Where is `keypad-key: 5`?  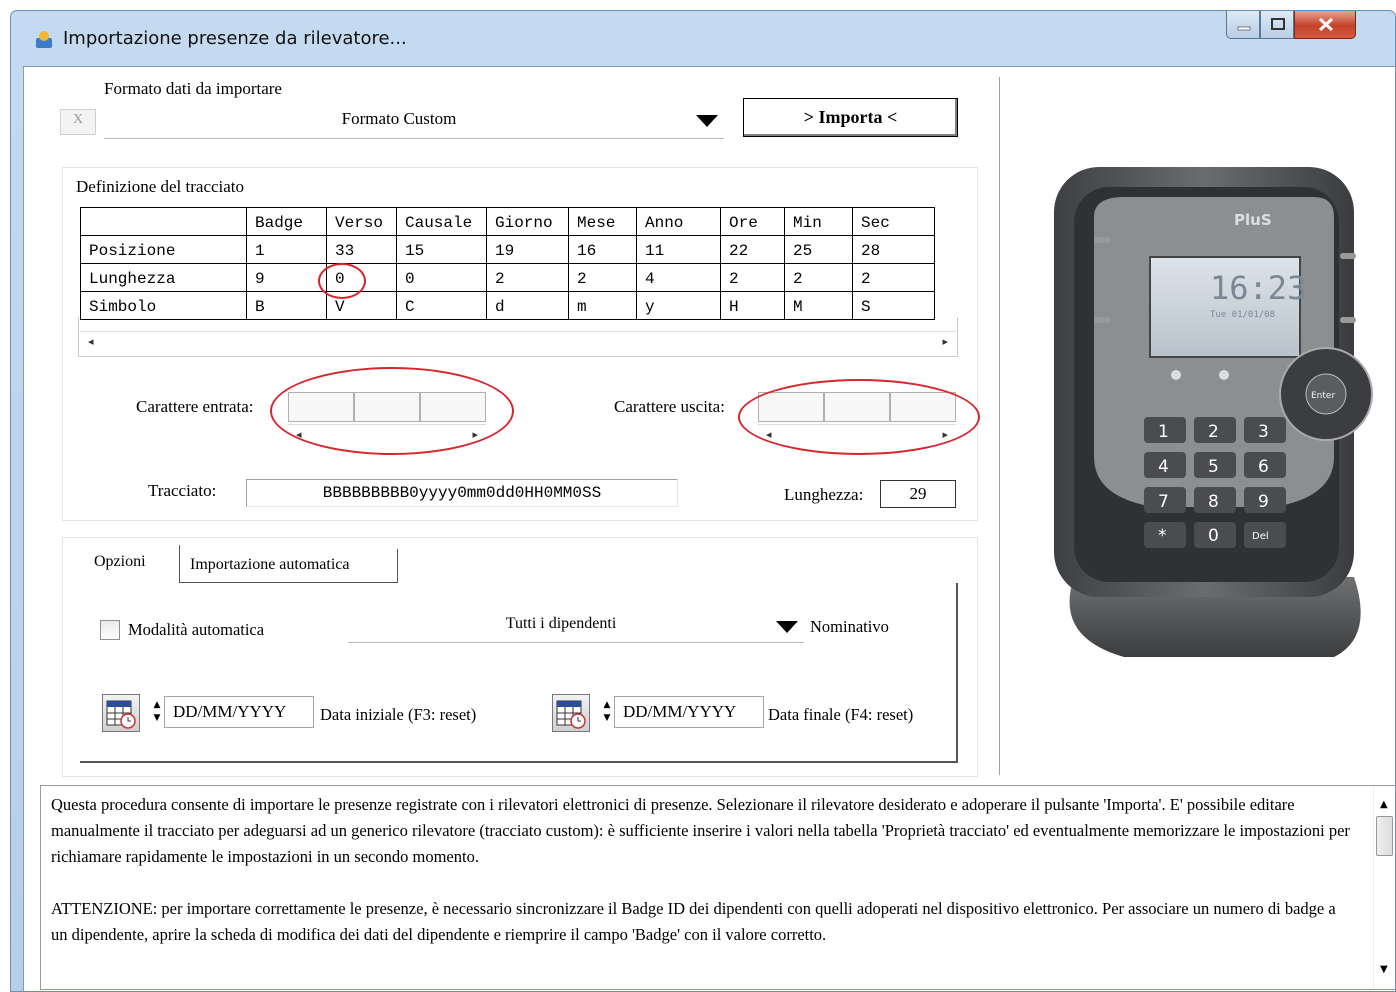 keypad-key: 5 is located at coordinates (1213, 467).